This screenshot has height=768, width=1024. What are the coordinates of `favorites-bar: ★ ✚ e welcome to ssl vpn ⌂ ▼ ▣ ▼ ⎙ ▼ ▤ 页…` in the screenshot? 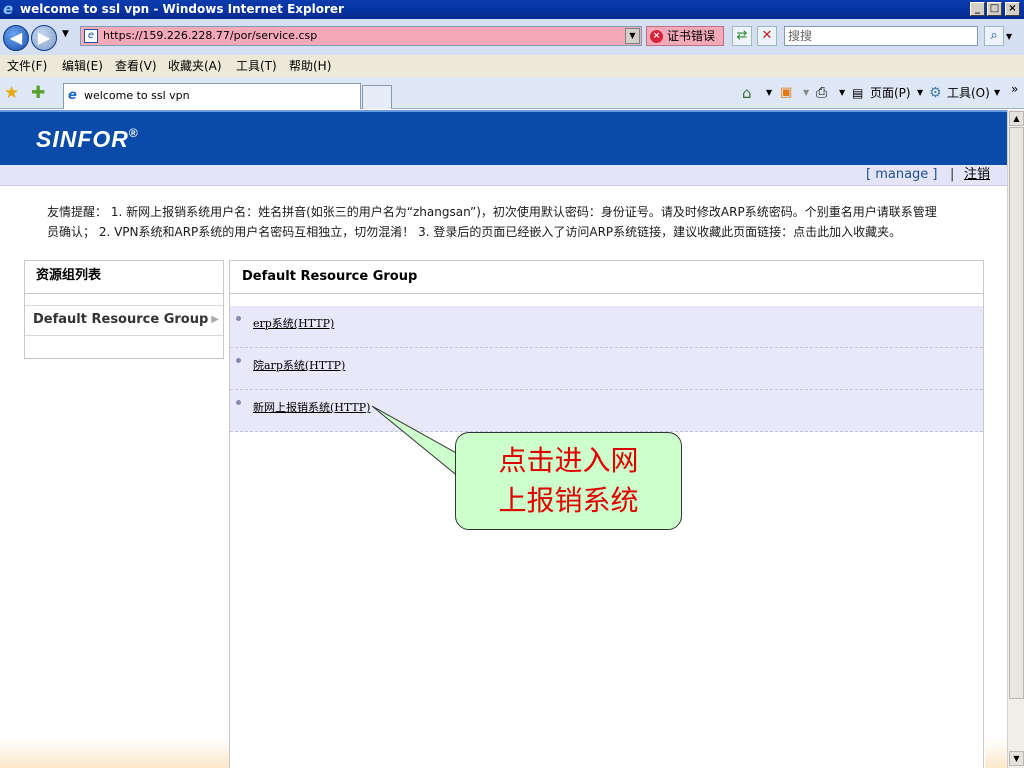 It's located at (512, 93).